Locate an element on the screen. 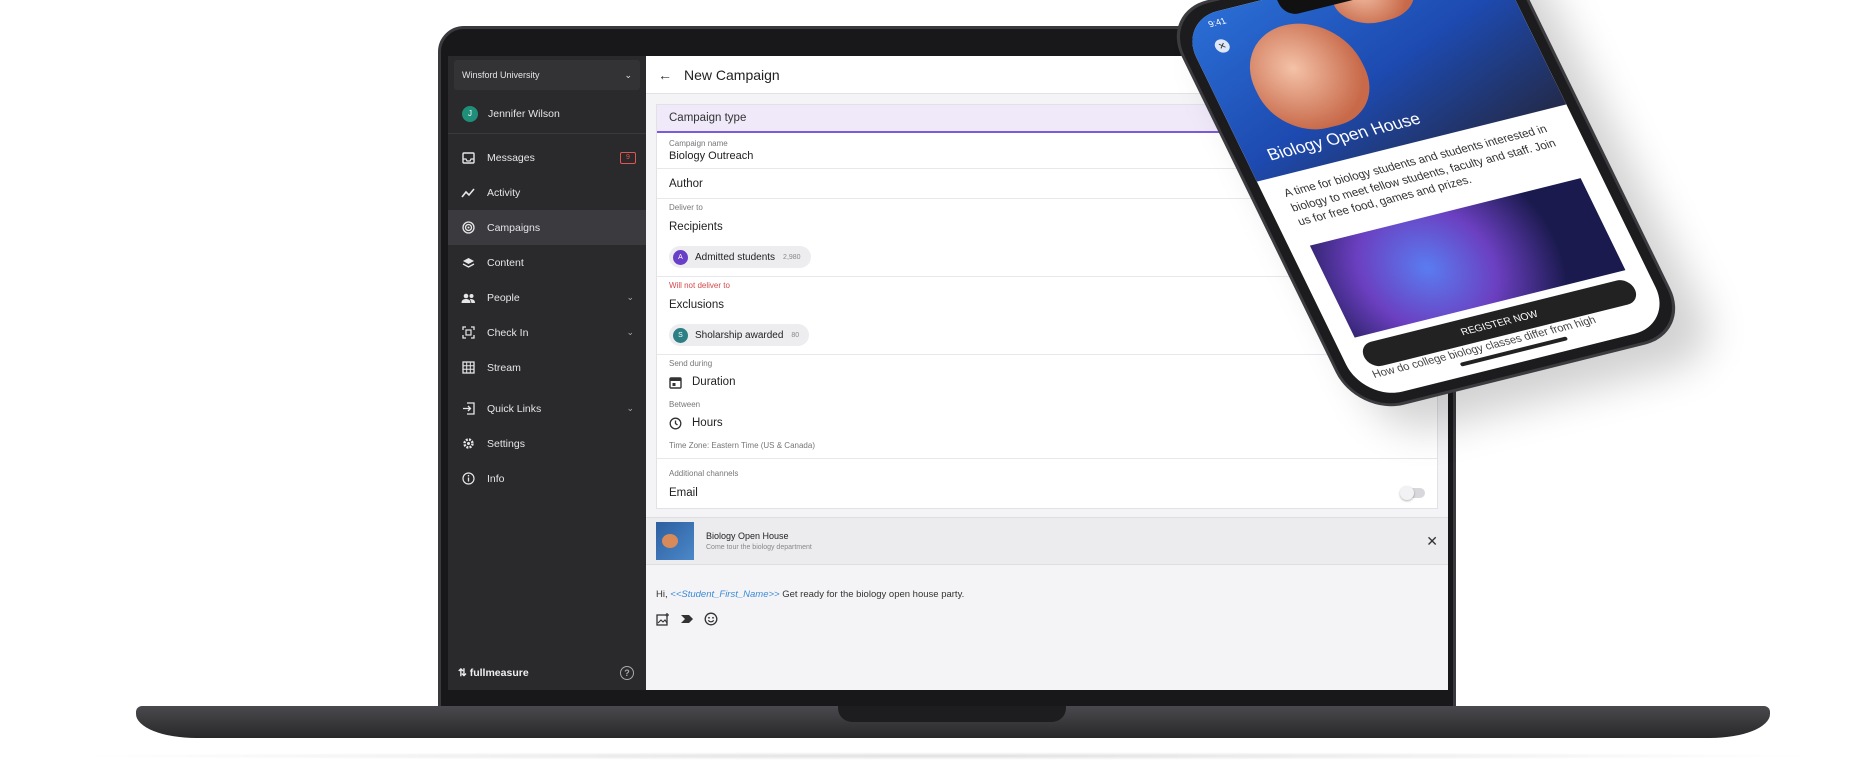  layers-icon is located at coordinates (468, 263).